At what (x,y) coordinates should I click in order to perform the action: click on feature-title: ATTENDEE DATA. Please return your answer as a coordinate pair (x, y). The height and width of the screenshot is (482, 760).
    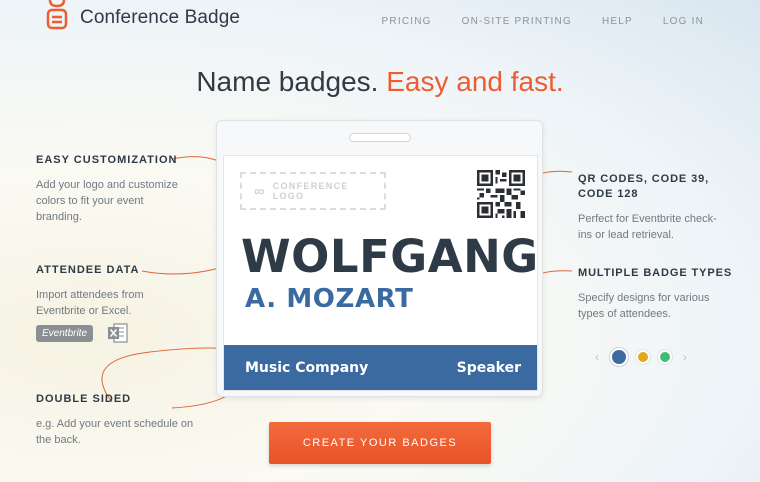
    Looking at the image, I should click on (88, 270).